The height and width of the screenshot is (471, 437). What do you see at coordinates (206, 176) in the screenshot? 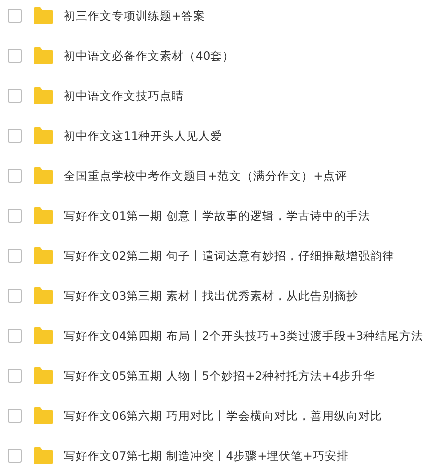
I see `folder-name: 全国重点学校中考作文题目+范文（满分作文）+点评` at bounding box center [206, 176].